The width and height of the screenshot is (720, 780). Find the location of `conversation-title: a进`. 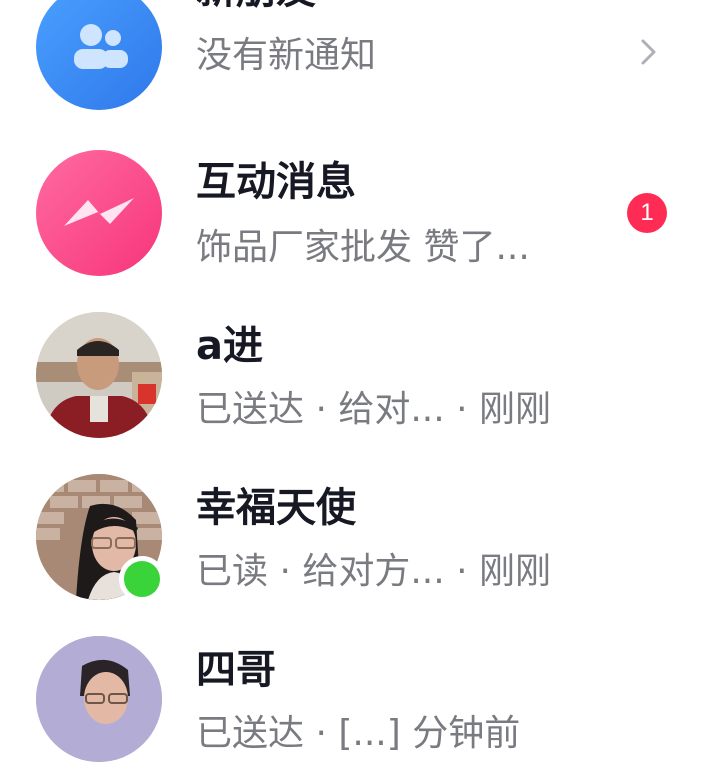

conversation-title: a进 is located at coordinates (229, 346).